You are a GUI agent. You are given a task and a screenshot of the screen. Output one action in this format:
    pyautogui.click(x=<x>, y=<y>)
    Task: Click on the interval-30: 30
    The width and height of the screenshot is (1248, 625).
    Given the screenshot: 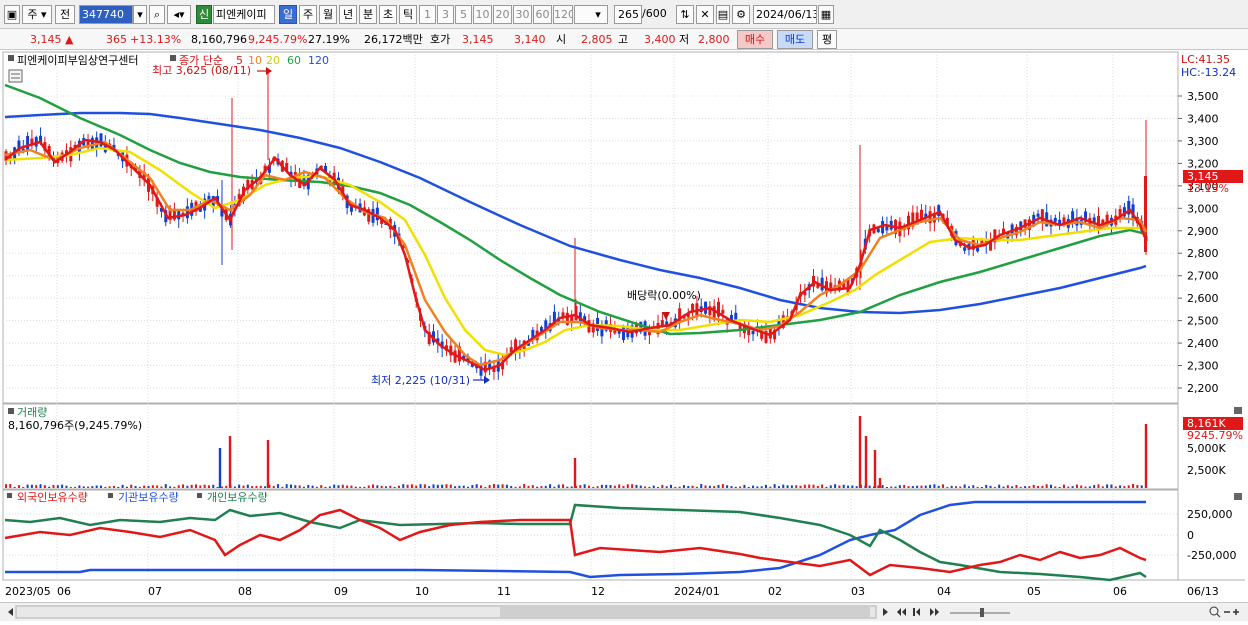 What is the action you would take?
    pyautogui.click(x=522, y=14)
    